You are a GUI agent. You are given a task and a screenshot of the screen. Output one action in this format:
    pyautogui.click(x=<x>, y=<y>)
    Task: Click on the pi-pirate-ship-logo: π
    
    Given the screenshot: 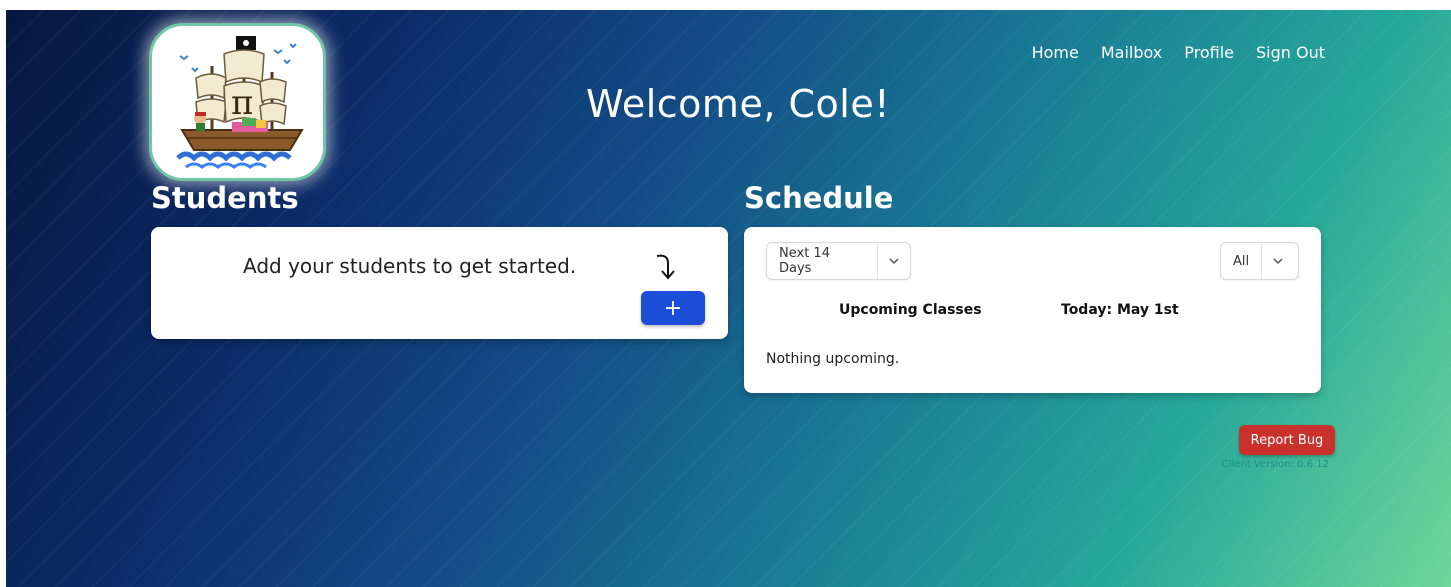 What is the action you would take?
    pyautogui.click(x=237, y=102)
    